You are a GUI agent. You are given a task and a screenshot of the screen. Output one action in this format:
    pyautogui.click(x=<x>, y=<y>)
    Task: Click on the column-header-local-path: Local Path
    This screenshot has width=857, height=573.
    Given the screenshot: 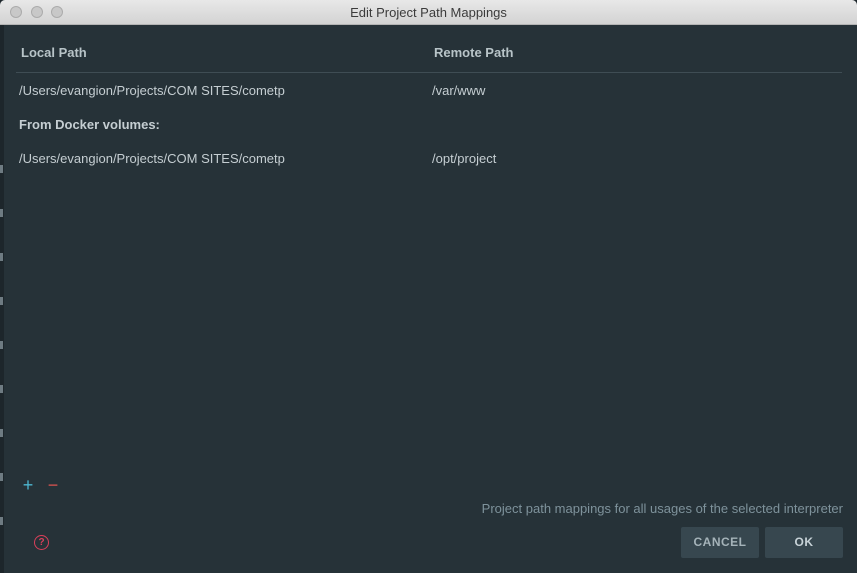 What is the action you would take?
    pyautogui.click(x=54, y=52)
    